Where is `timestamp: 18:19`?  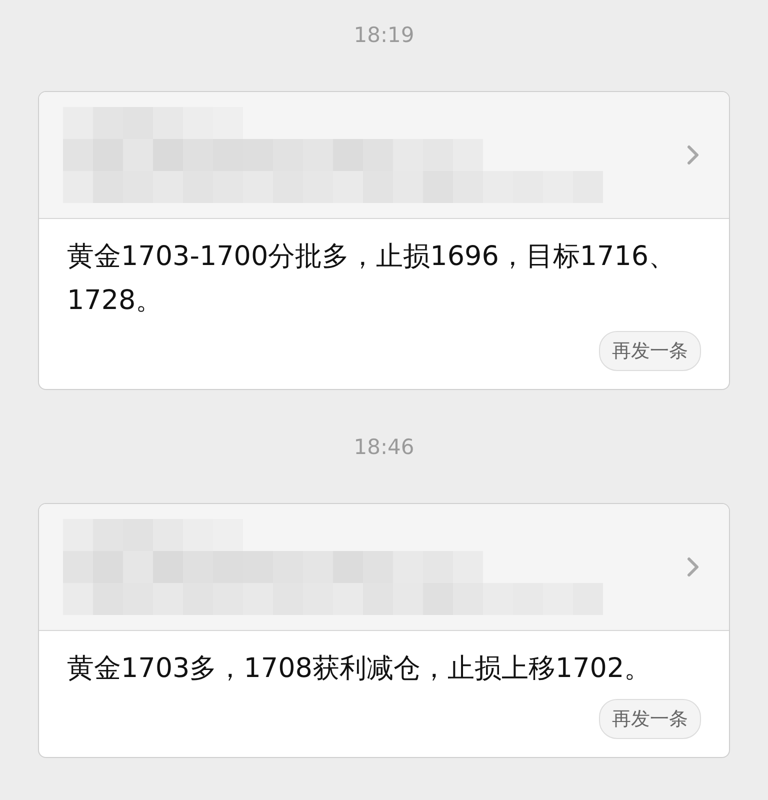
timestamp: 18:19 is located at coordinates (384, 35).